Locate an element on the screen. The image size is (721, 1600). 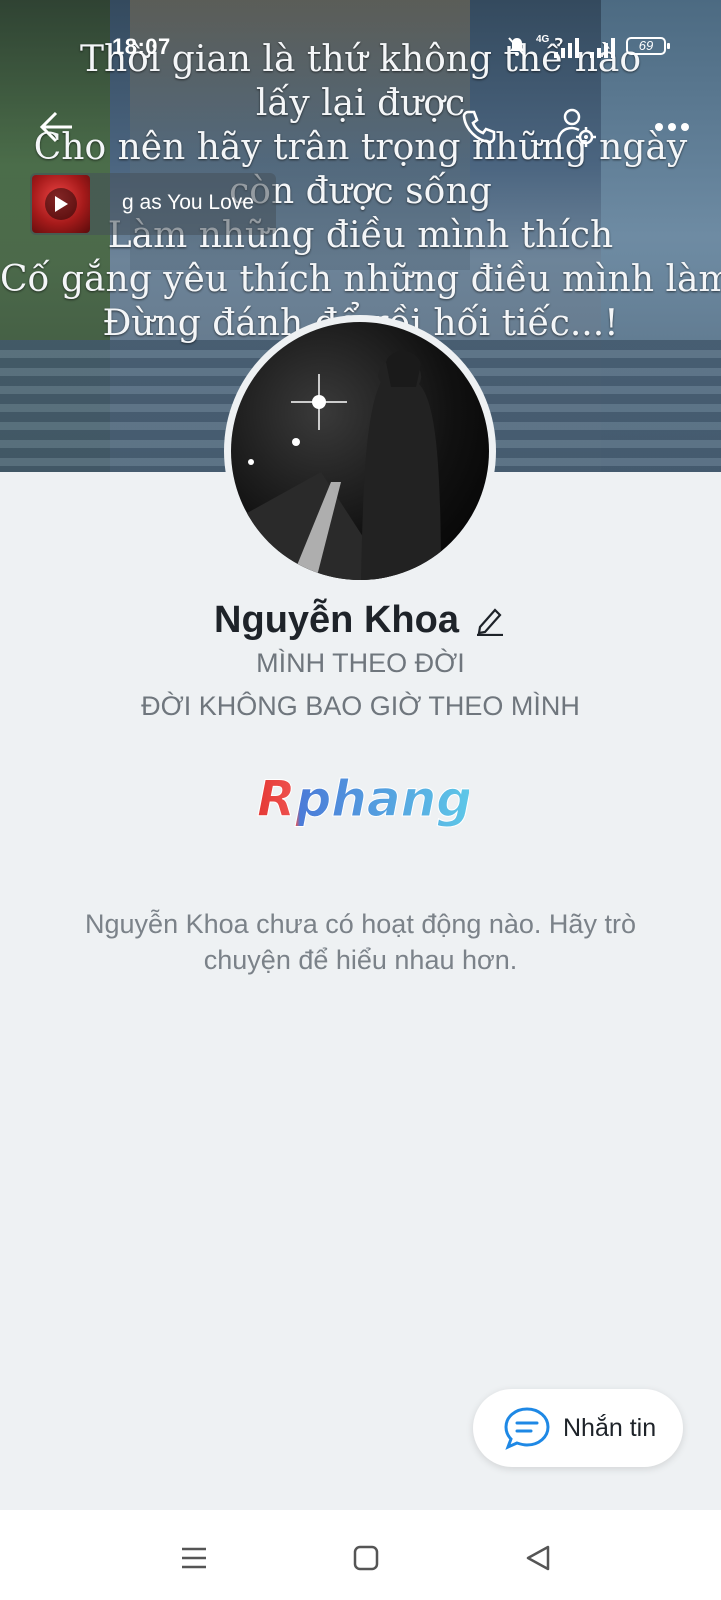
edit-name-button is located at coordinates (490, 620).